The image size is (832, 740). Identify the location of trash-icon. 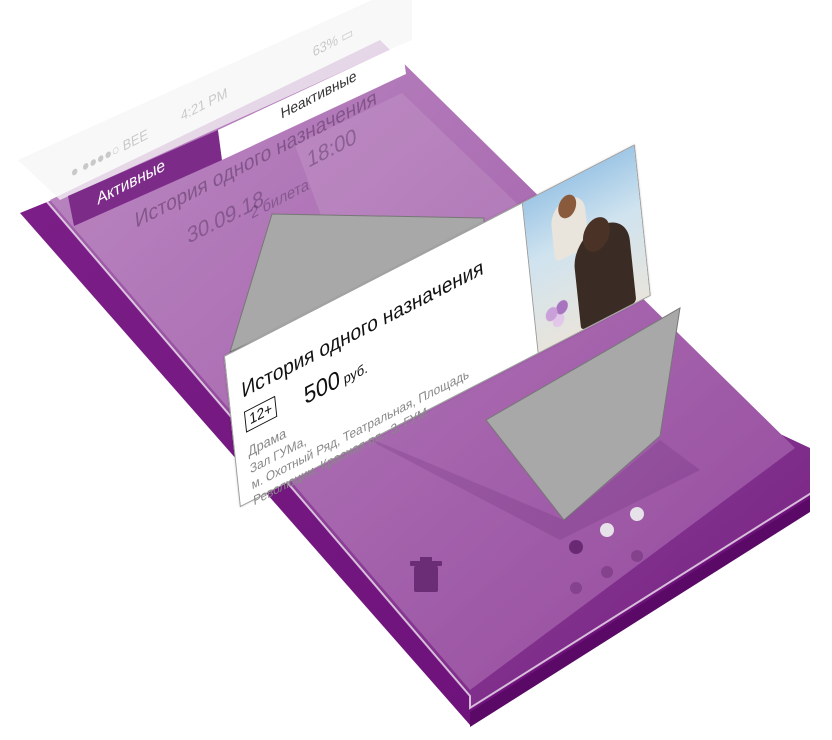
(426, 574).